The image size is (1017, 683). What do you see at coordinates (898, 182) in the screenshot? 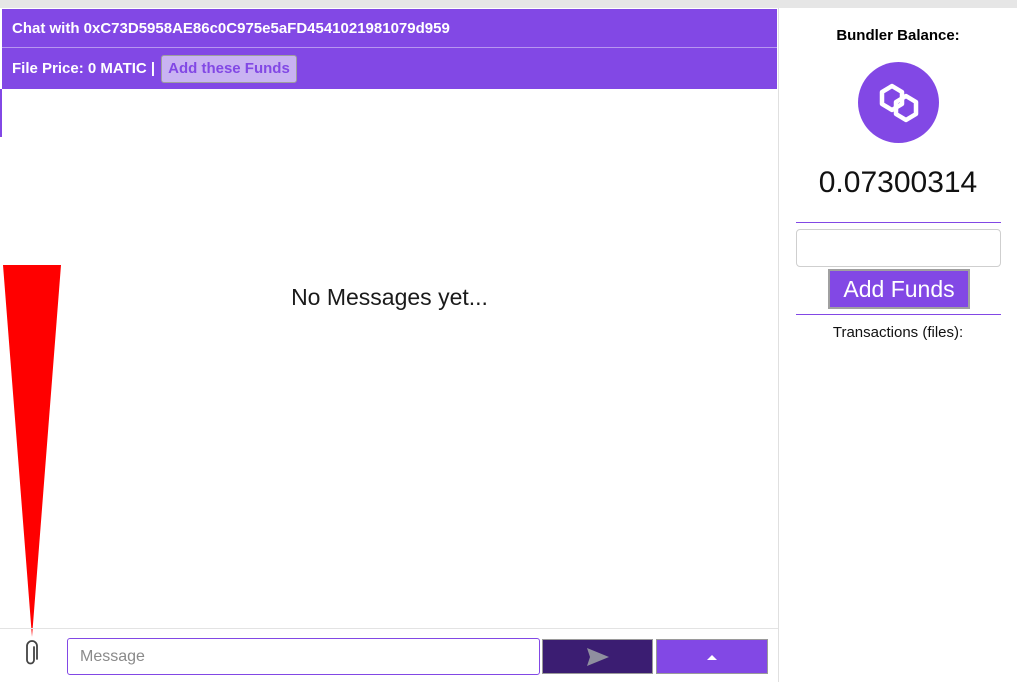
I see `balance-value: 0.07300314` at bounding box center [898, 182].